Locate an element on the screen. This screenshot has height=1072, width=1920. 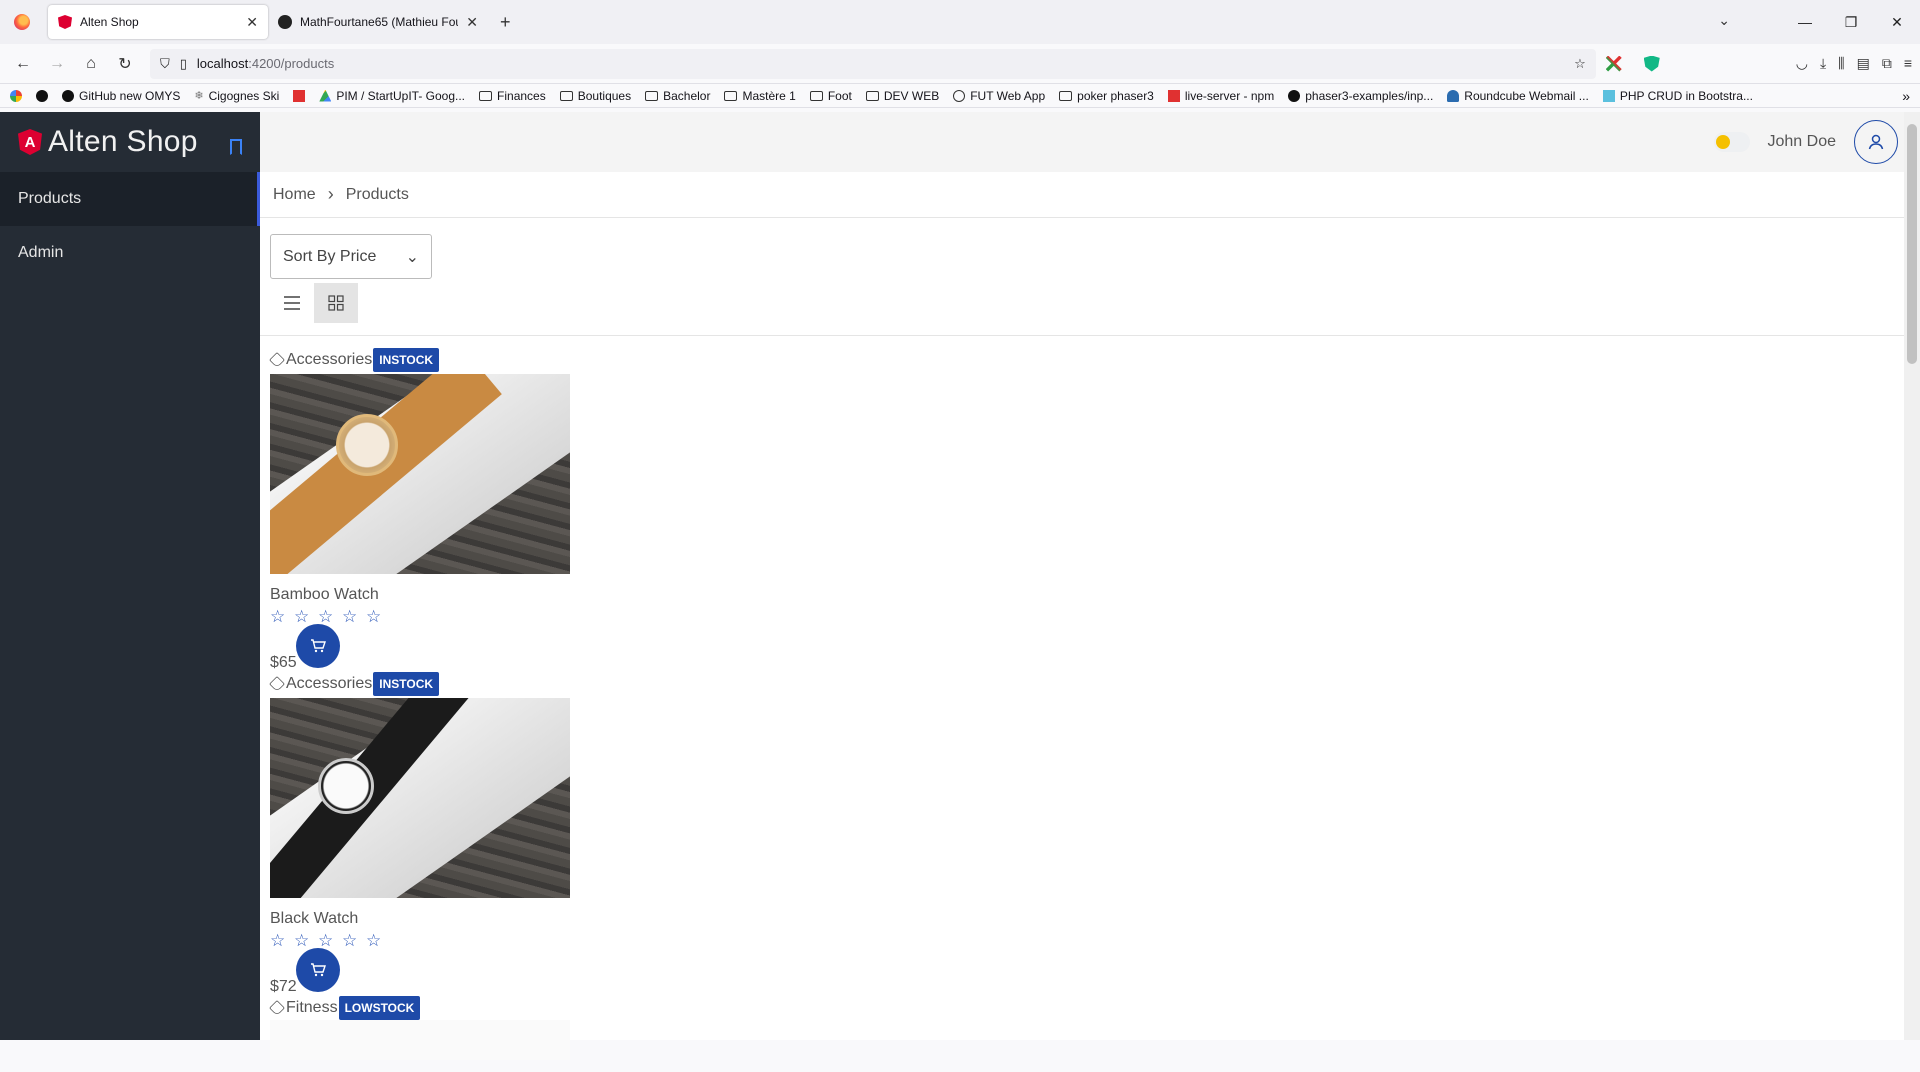
product-name: Black Watch is located at coordinates (314, 918).